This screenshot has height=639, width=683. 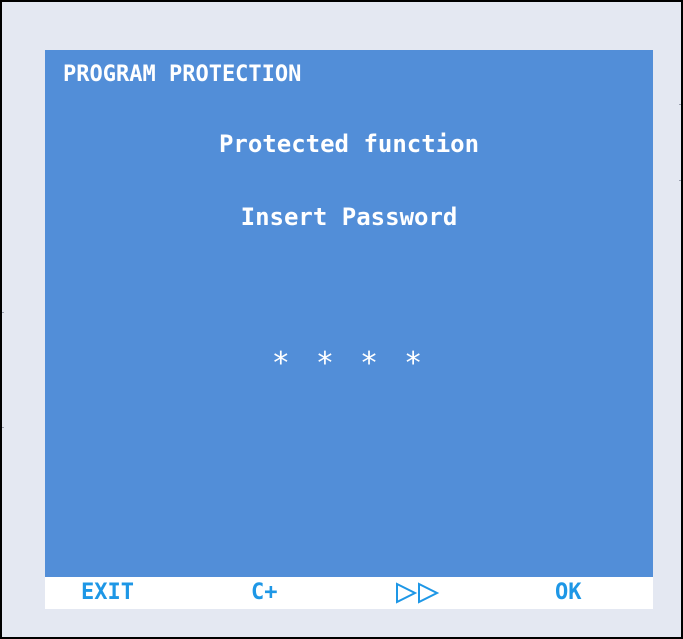 I want to click on screen-title: PROGRAM PROTECTION, so click(x=182, y=74).